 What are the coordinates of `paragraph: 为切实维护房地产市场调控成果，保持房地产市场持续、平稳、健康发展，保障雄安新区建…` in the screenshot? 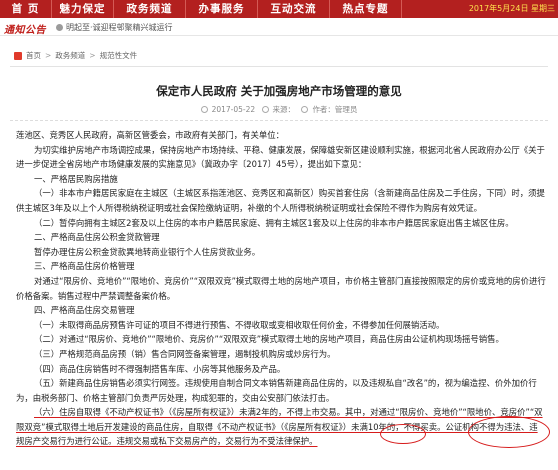 It's located at (280, 157).